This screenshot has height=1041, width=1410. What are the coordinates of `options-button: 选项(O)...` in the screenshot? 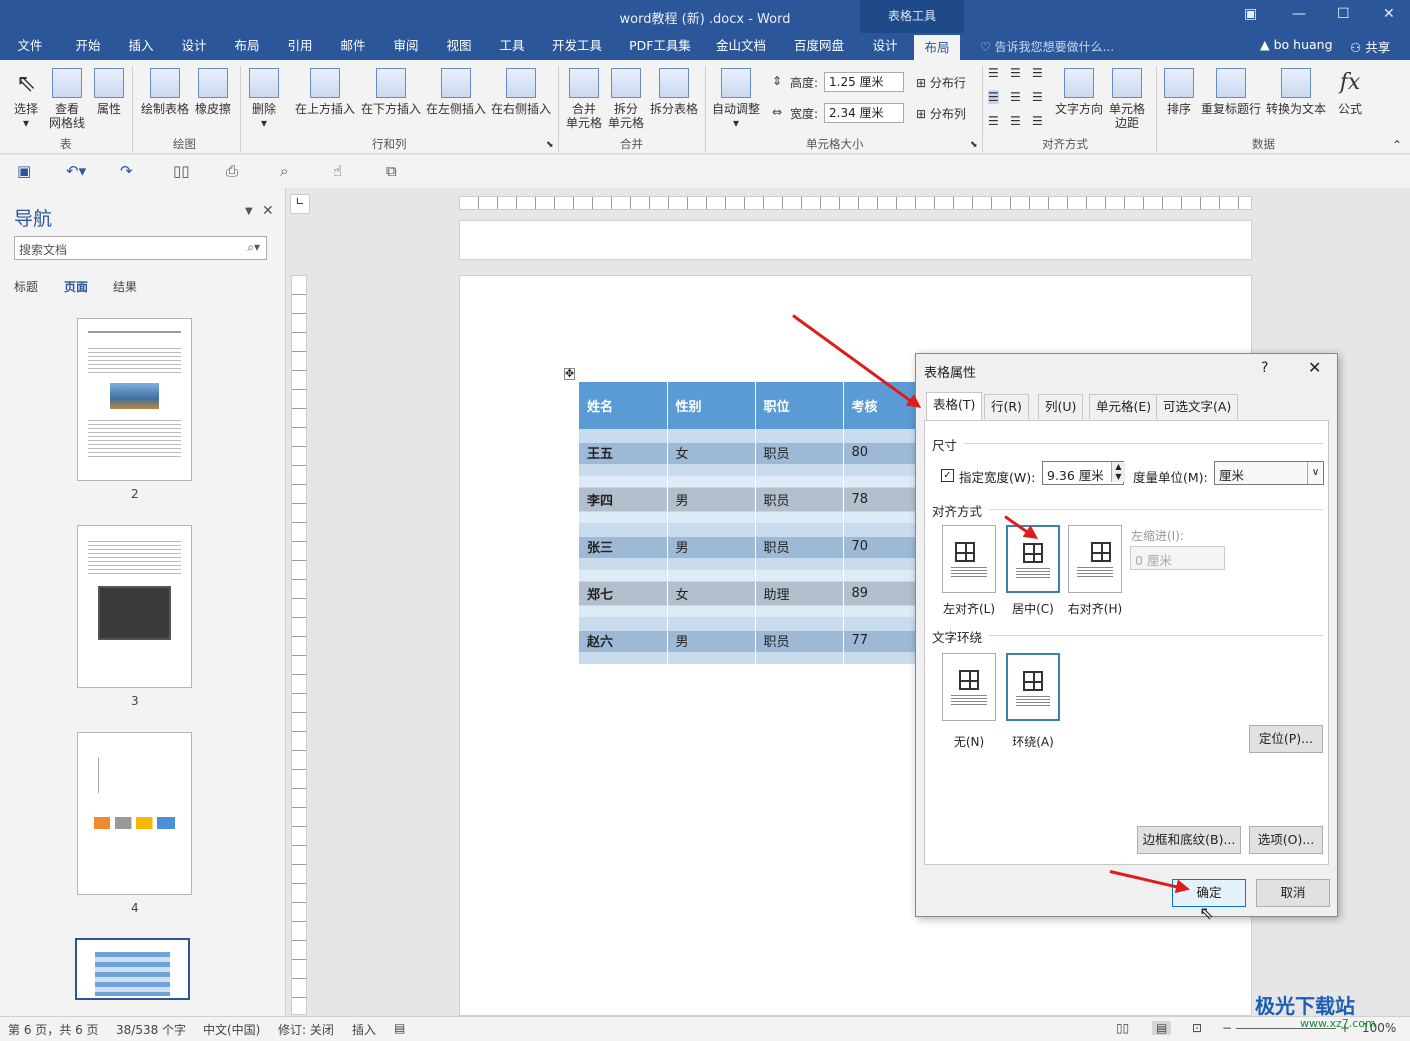 It's located at (1286, 840).